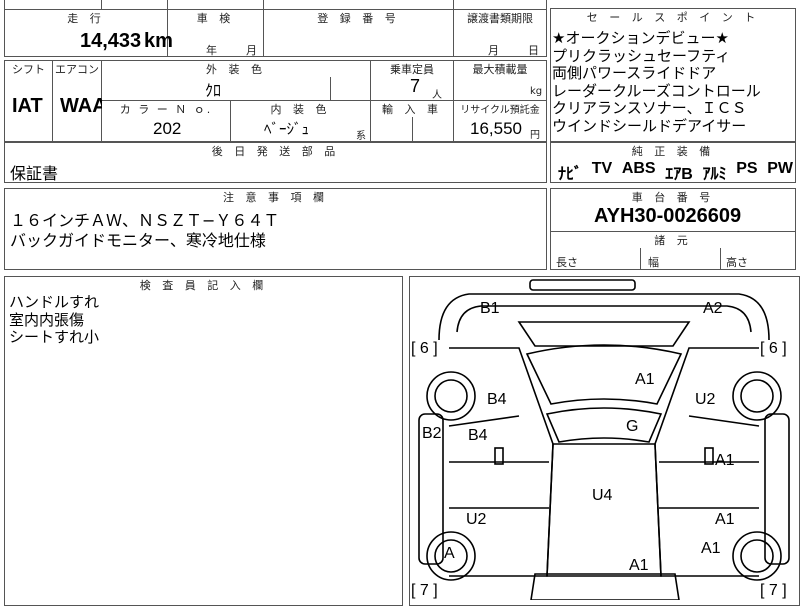 Image resolution: width=800 pixels, height=606 pixels. Describe the element at coordinates (773, 348) in the screenshot. I see `tire-front-right: [ 6 ]` at that location.